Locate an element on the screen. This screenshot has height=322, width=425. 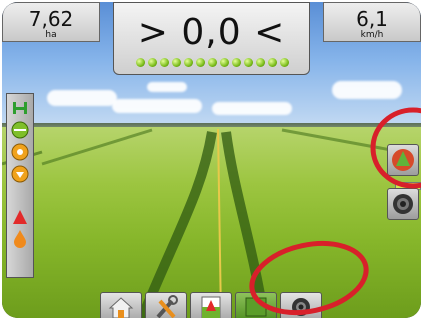
lightbar is located at coordinates (212, 62).